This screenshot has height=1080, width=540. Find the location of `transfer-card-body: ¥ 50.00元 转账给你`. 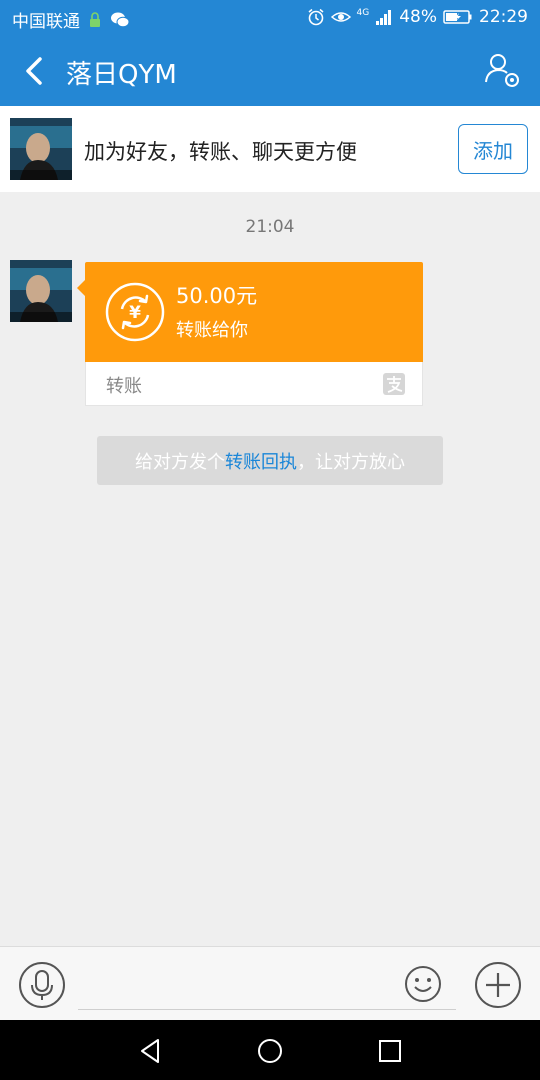

transfer-card-body: ¥ 50.00元 转账给你 is located at coordinates (250, 312).